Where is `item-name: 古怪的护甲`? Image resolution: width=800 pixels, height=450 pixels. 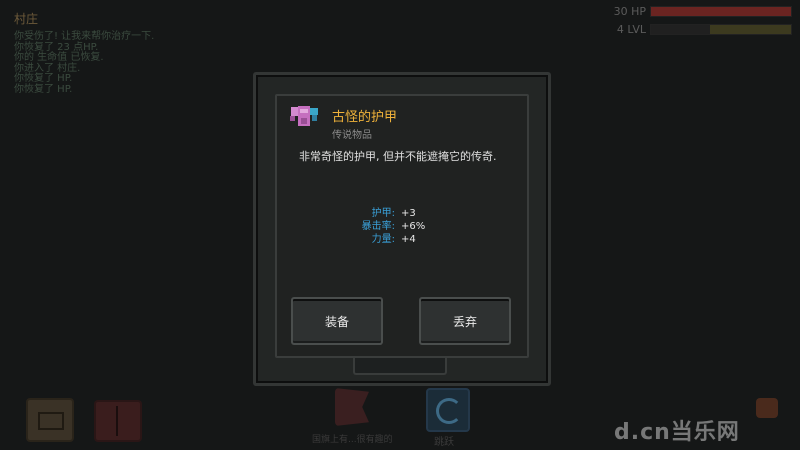
item-name: 古怪的护甲 is located at coordinates (365, 117).